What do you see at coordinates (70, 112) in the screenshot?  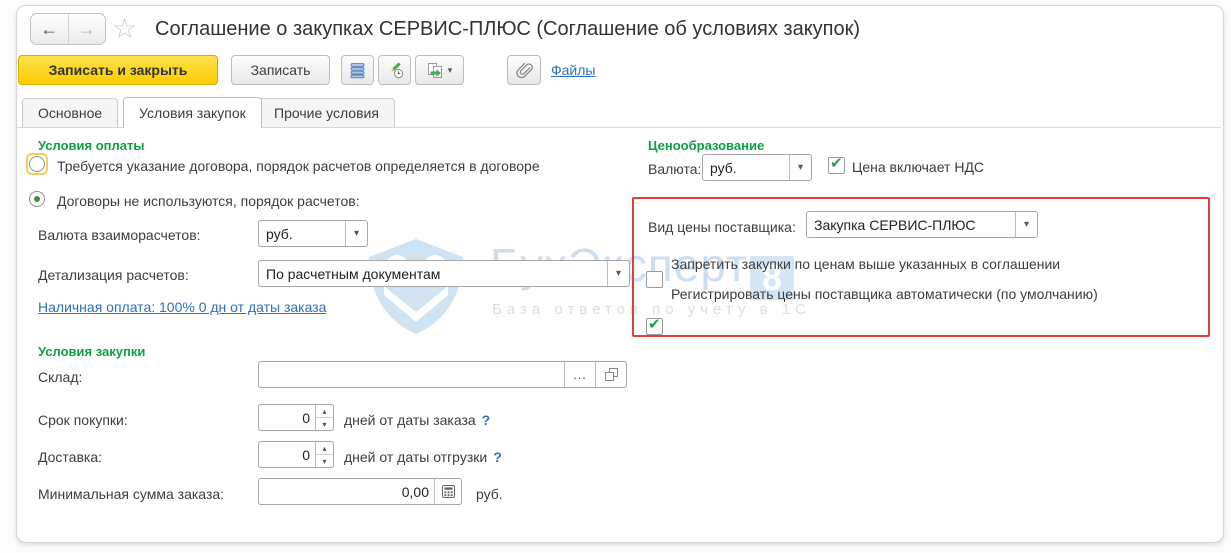 I see `tab-main: Основное` at bounding box center [70, 112].